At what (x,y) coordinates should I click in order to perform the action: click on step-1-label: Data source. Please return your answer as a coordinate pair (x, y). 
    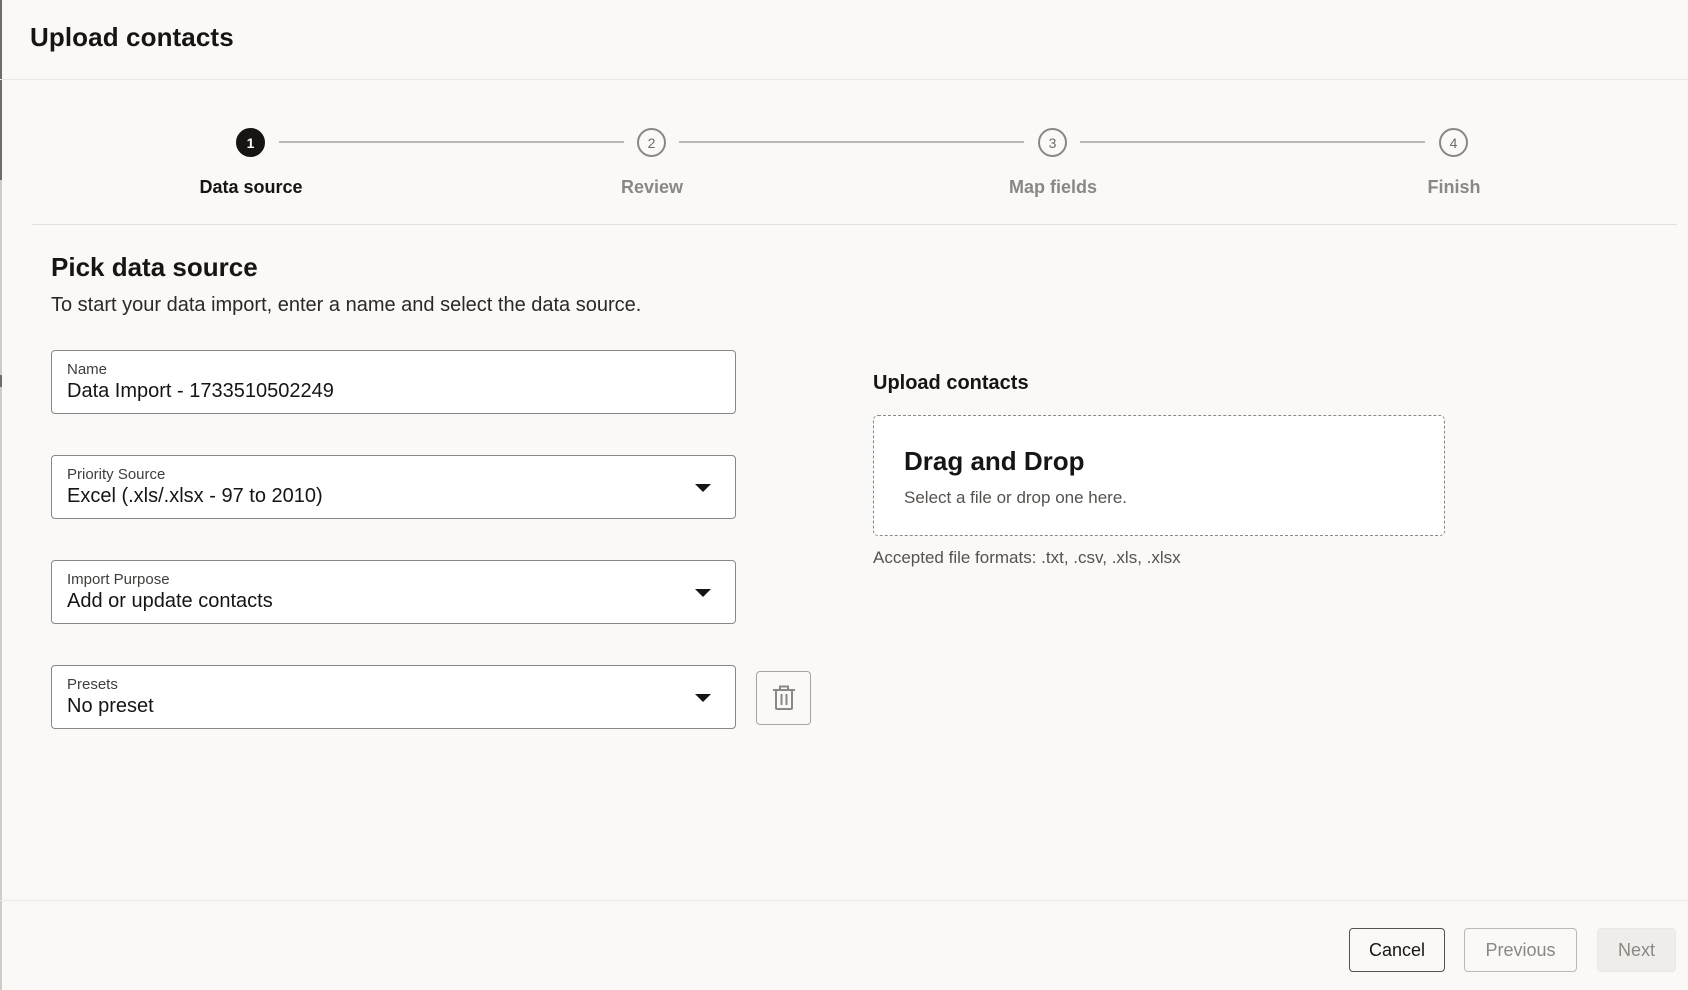
    Looking at the image, I should click on (251, 187).